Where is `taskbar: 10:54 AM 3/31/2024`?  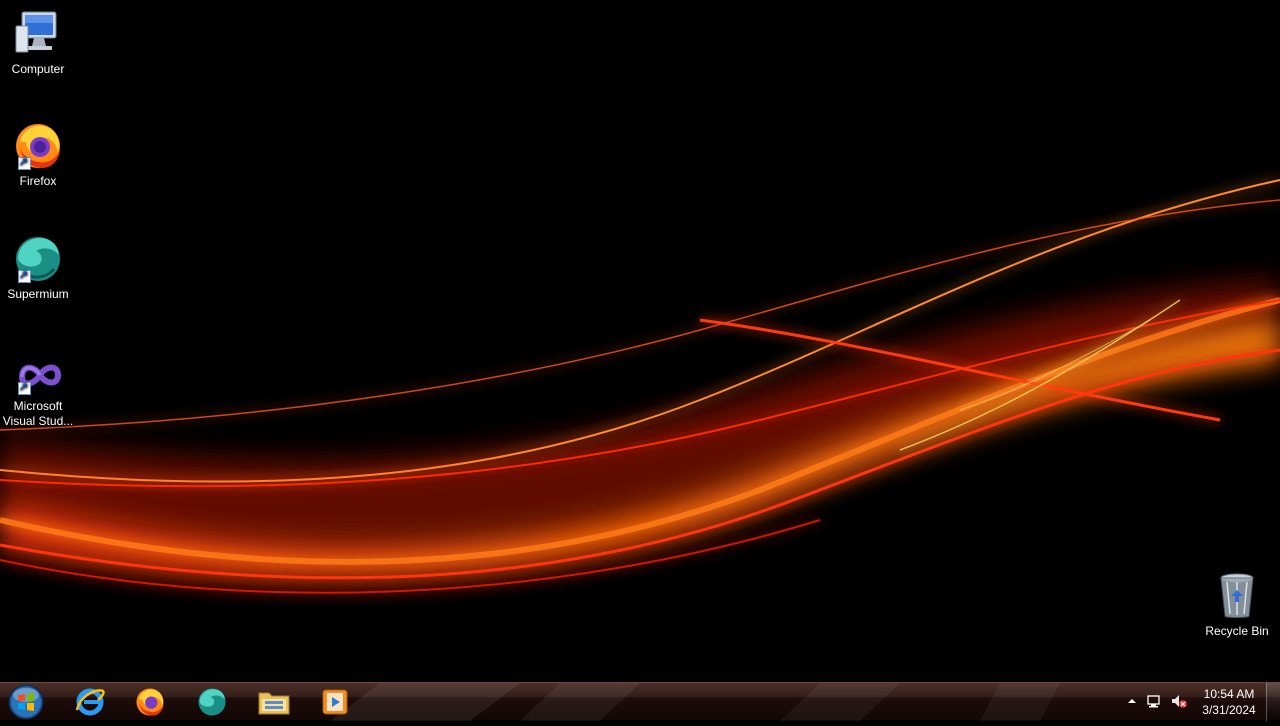 taskbar: 10:54 AM 3/31/2024 is located at coordinates (640, 701).